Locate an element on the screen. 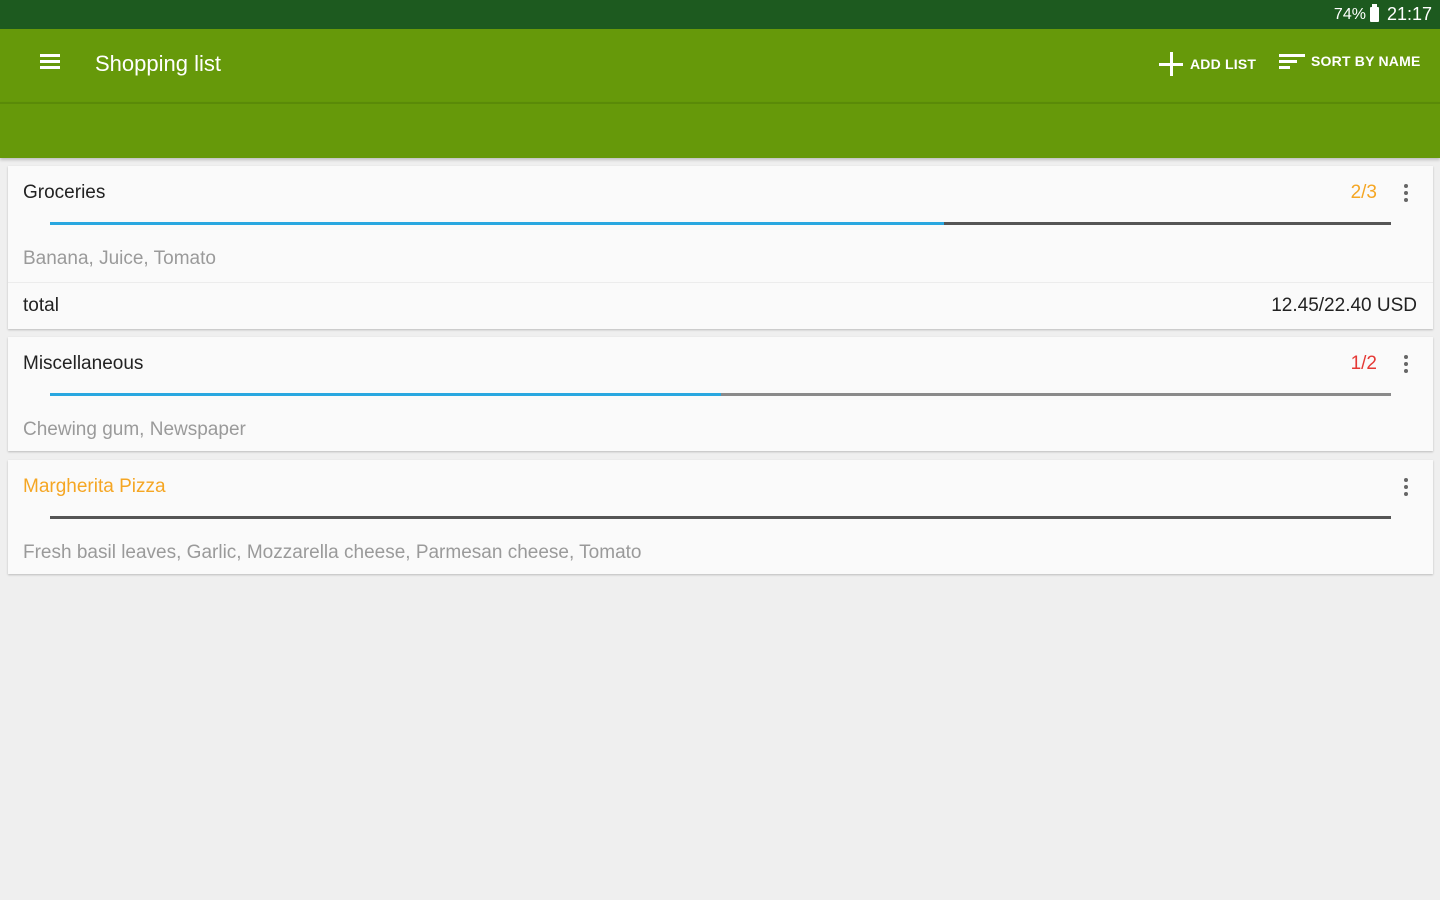 Image resolution: width=1440 pixels, height=900 pixels. sort-label: SORT BY NAME is located at coordinates (1366, 61).